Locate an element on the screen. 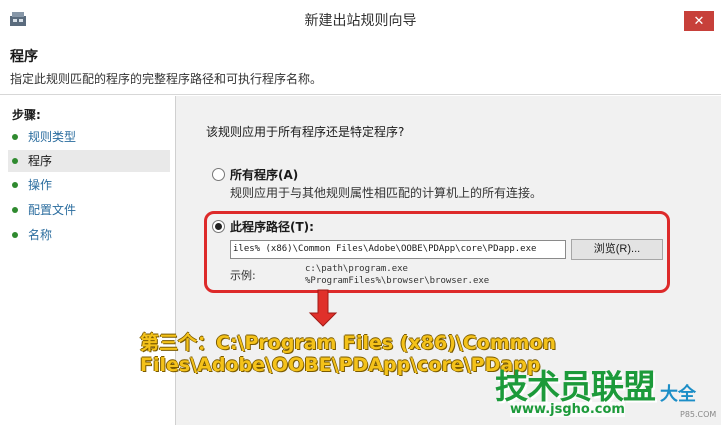 The image size is (721, 425). watermark-url: www.jsgho.com is located at coordinates (567, 409).